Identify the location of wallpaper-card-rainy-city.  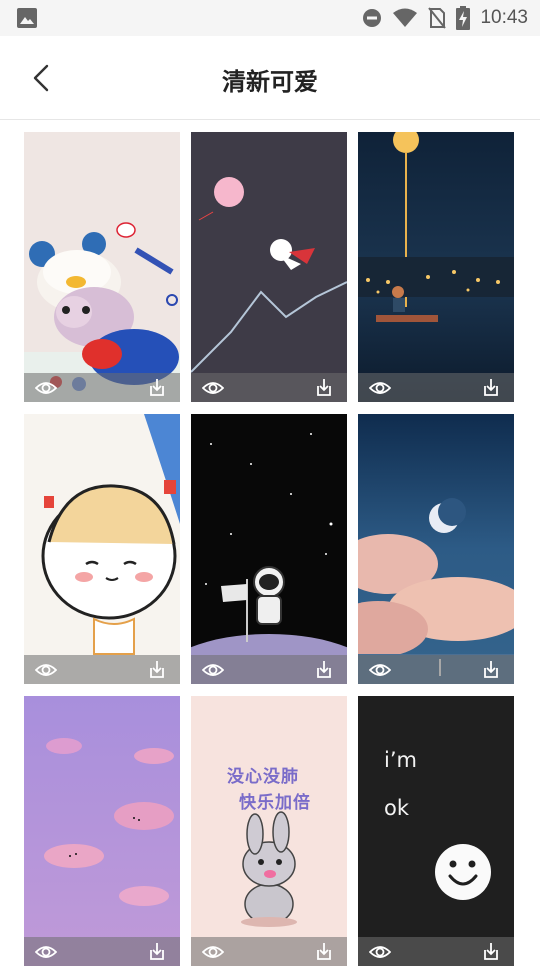
(436, 267).